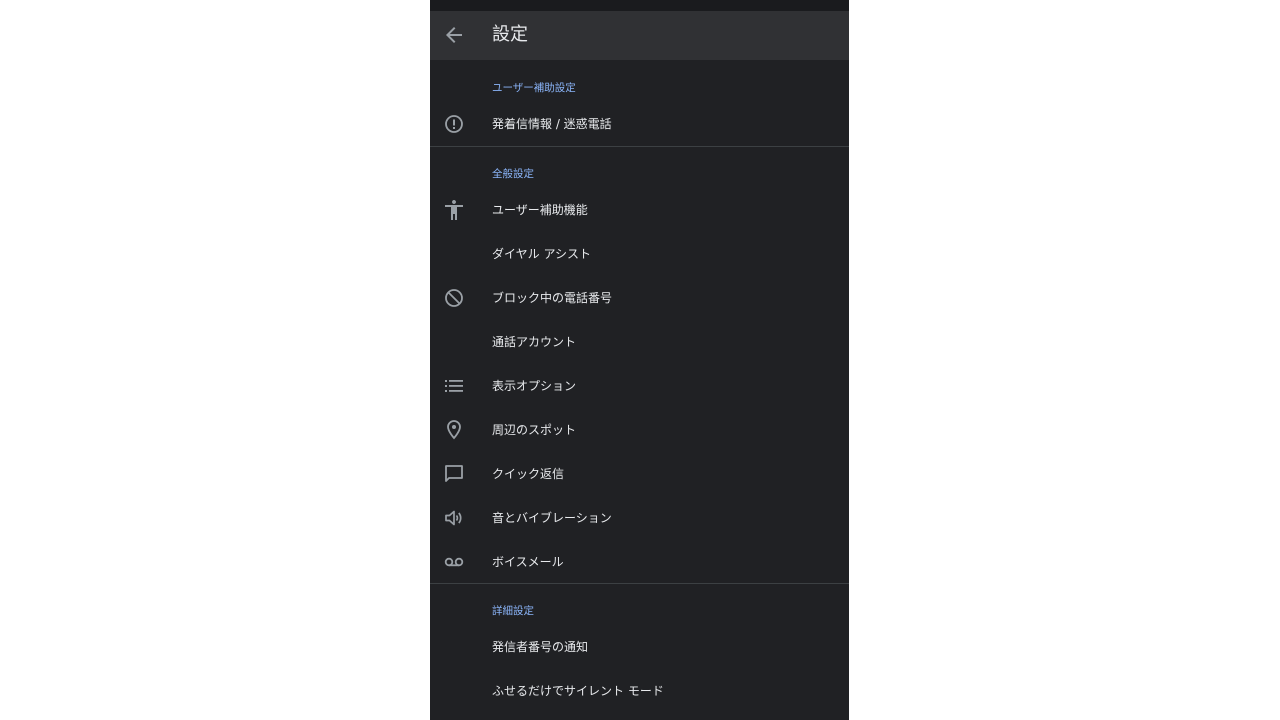  Describe the element at coordinates (639, 386) in the screenshot. I see `settings-item-display-options: 表示オプション` at that location.